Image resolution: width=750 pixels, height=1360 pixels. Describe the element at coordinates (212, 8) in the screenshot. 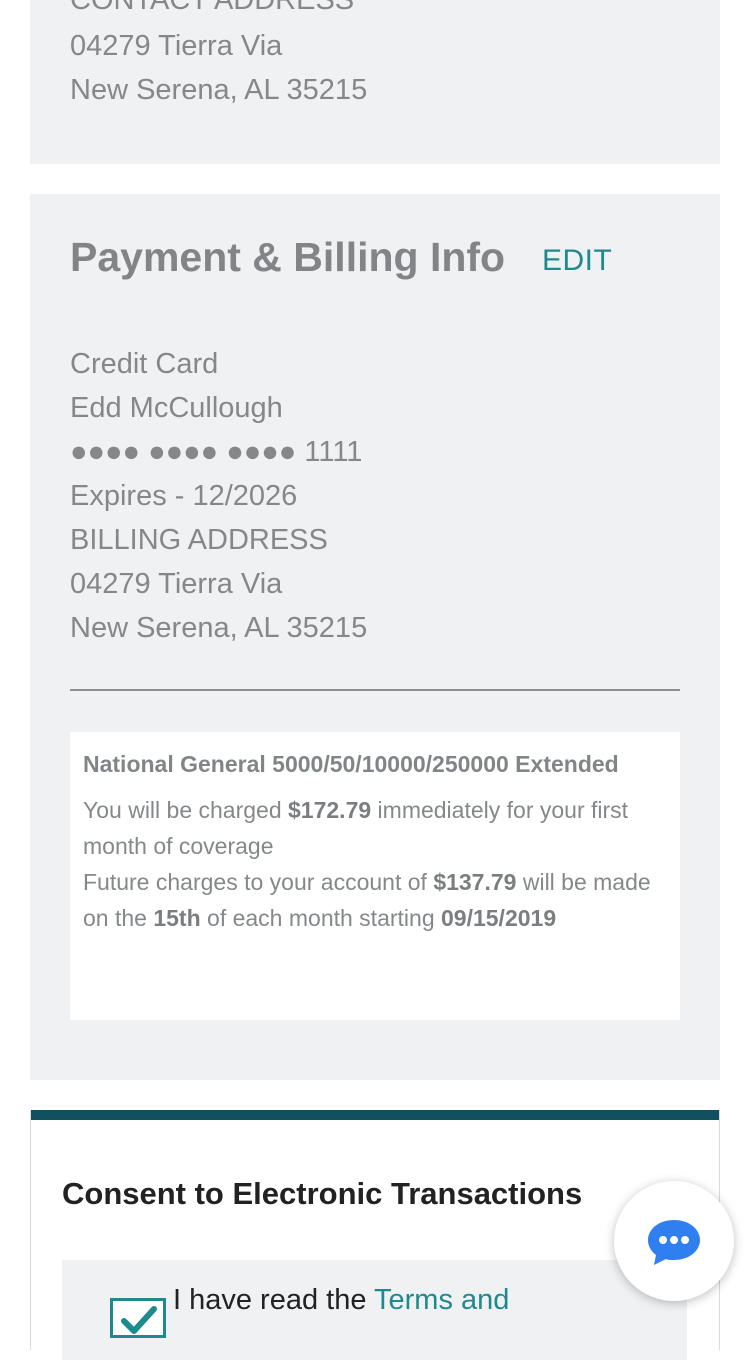

I see `contact-address-heading: CONTACT ADDRESS` at that location.